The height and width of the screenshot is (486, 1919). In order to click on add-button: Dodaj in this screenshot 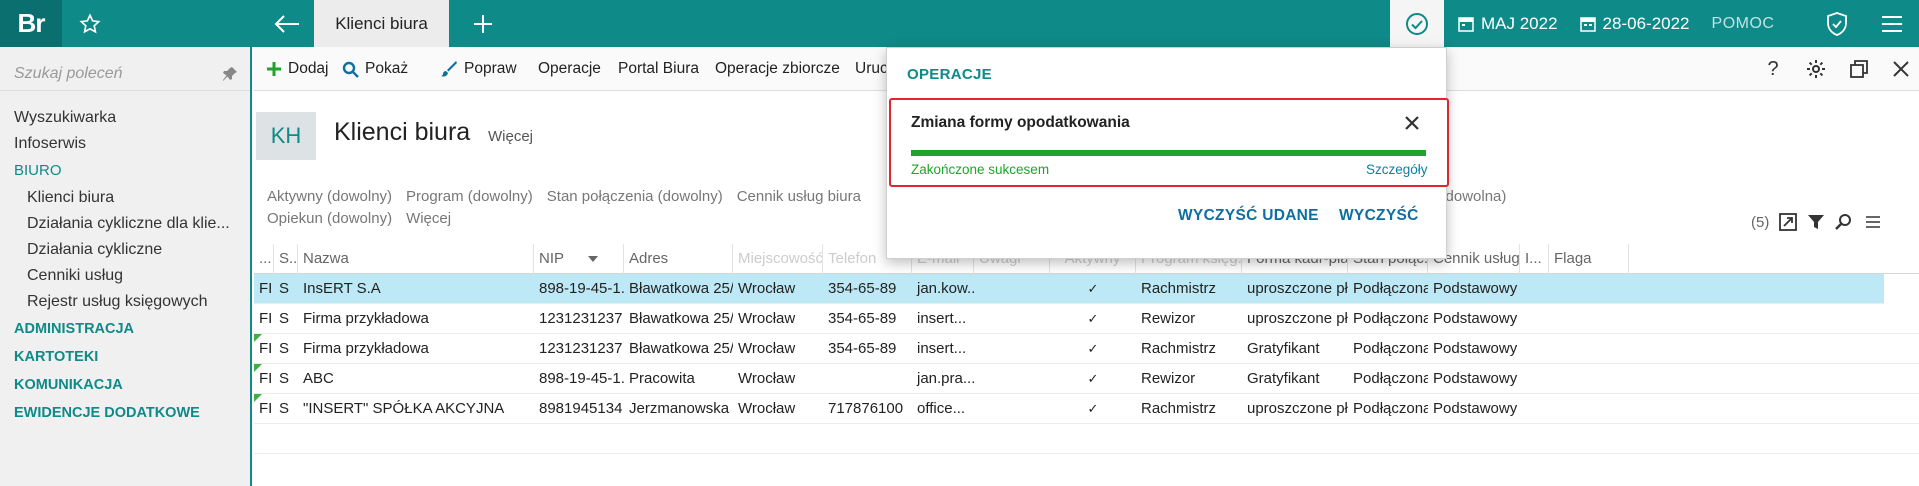, I will do `click(297, 69)`.